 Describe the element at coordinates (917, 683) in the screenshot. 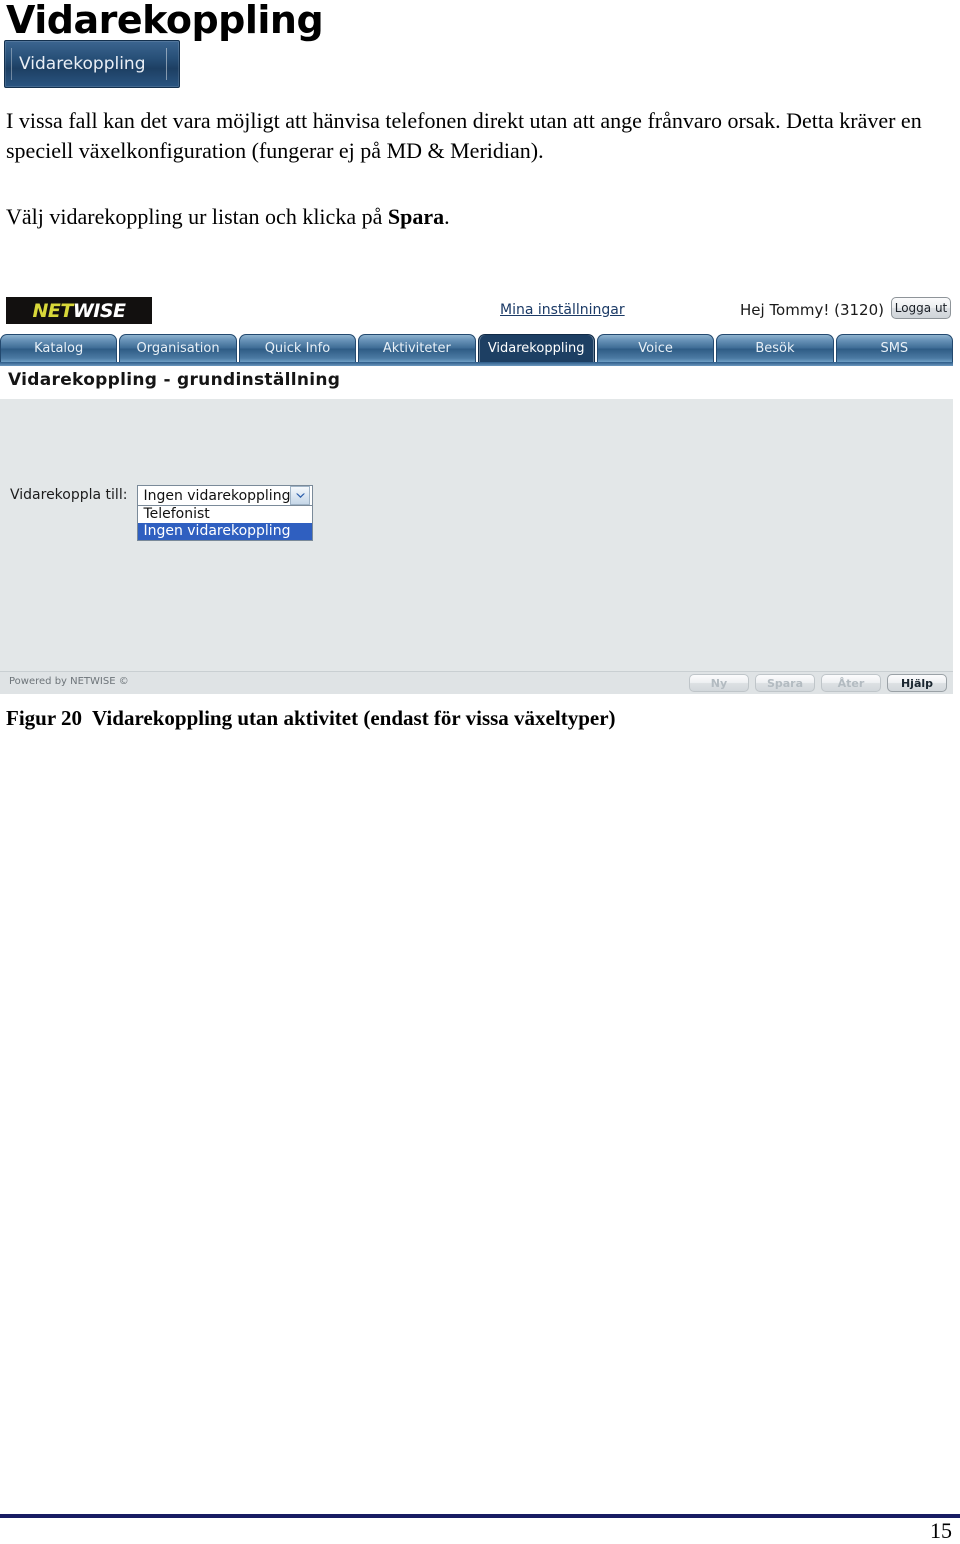

I see `button-hjälp: Hjälp` at that location.